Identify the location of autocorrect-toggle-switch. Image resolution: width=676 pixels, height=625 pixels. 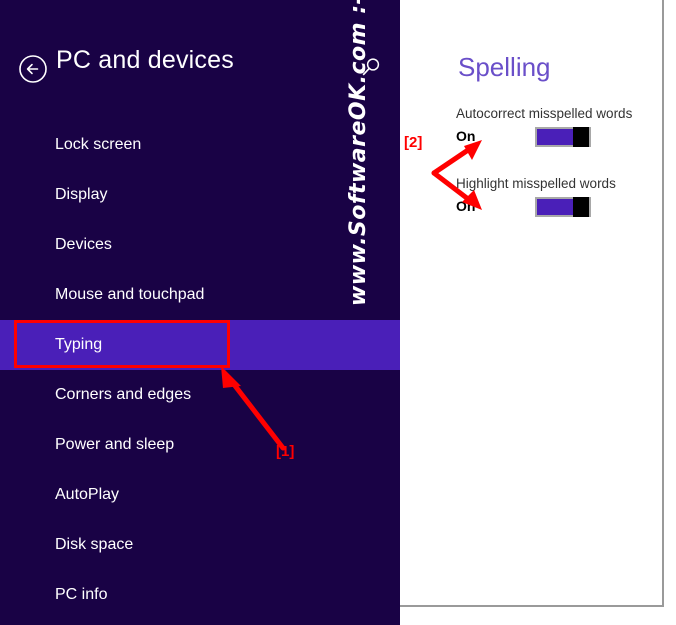
(563, 137).